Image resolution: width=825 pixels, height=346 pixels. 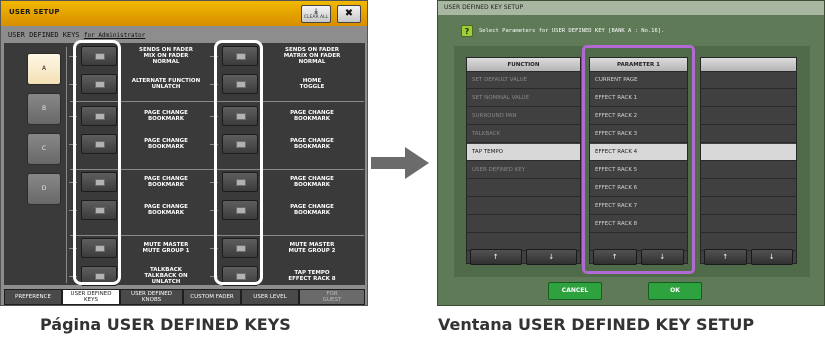 I want to click on close-button: ✖, so click(x=349, y=14).